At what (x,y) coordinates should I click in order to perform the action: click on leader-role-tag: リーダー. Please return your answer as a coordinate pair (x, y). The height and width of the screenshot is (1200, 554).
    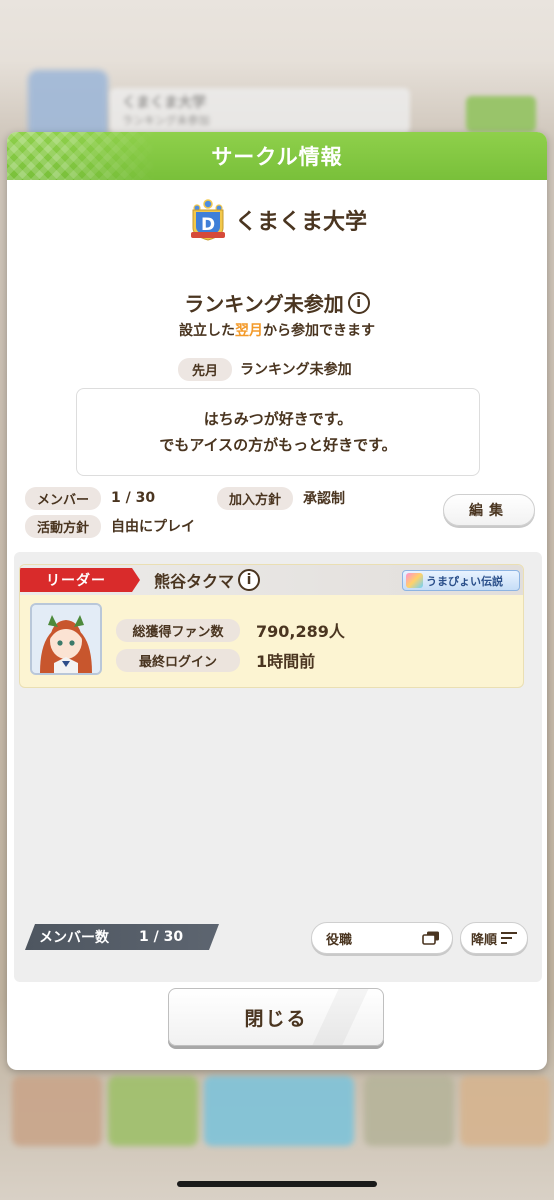
    Looking at the image, I should click on (80, 580).